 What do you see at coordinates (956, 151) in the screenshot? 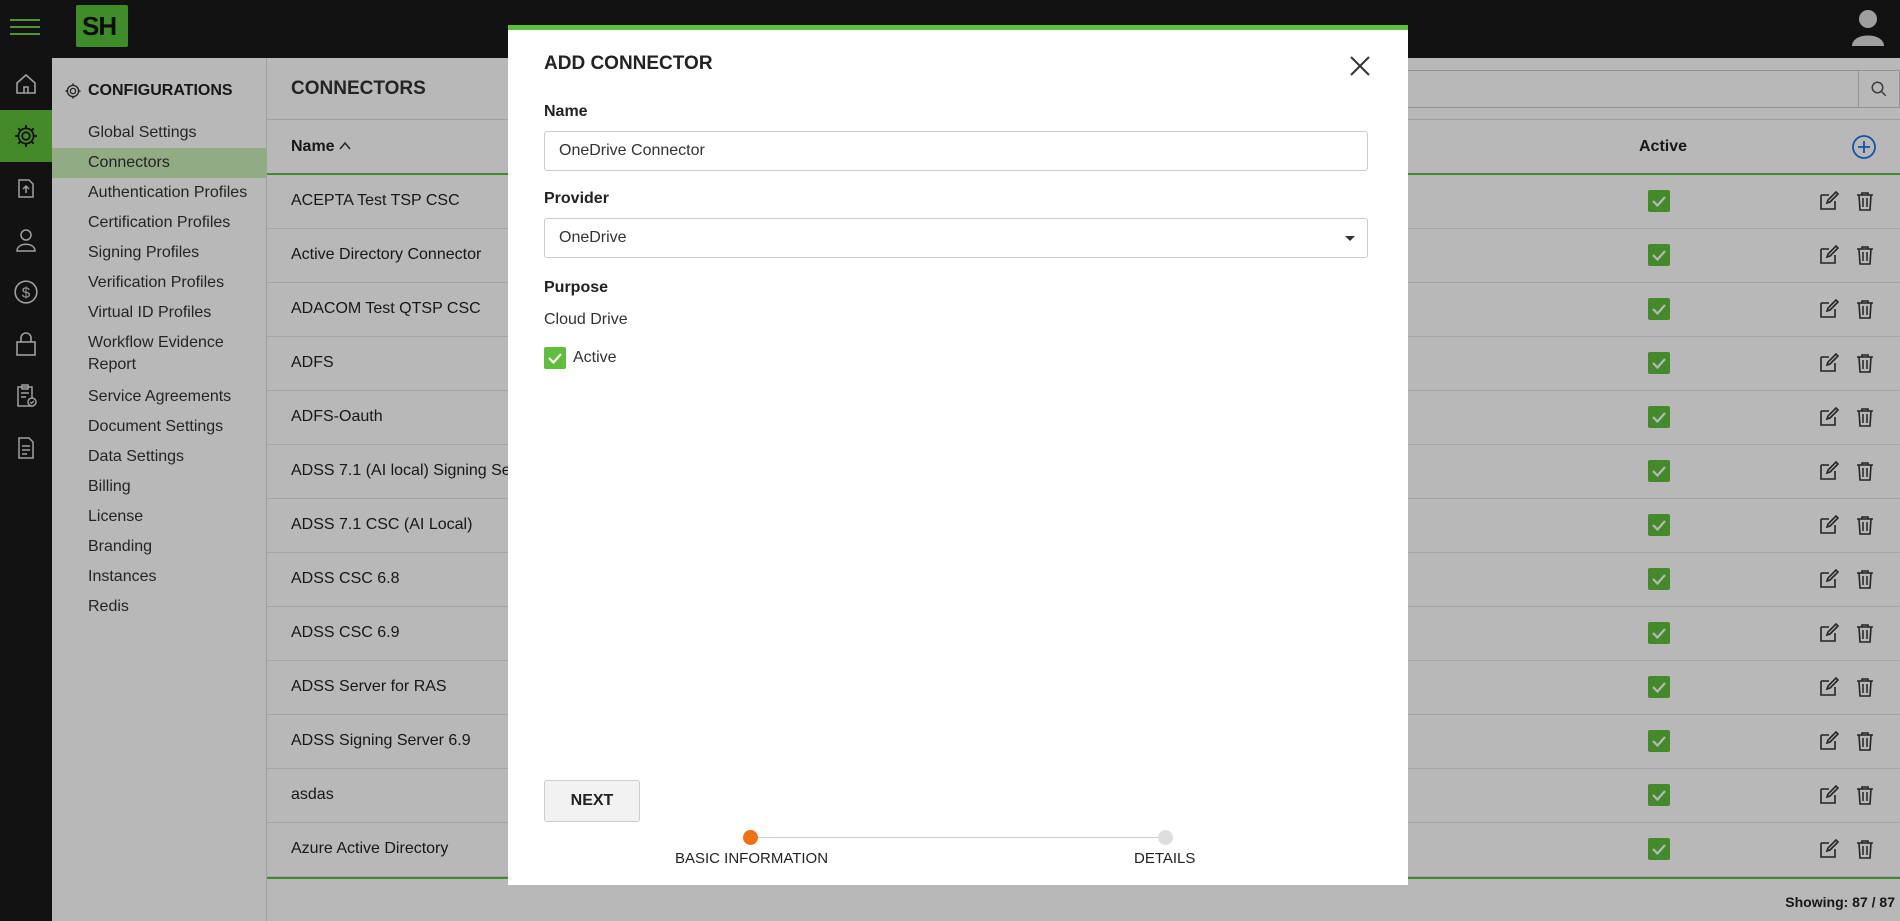
I see `name-field` at bounding box center [956, 151].